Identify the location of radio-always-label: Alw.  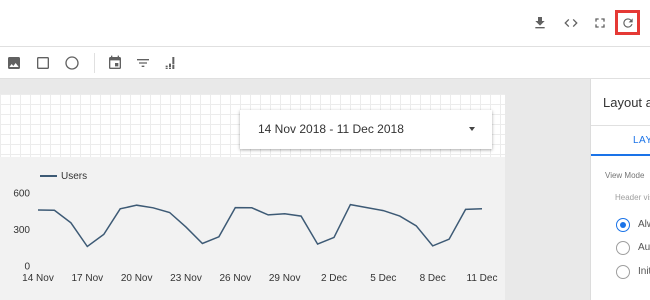
(644, 224).